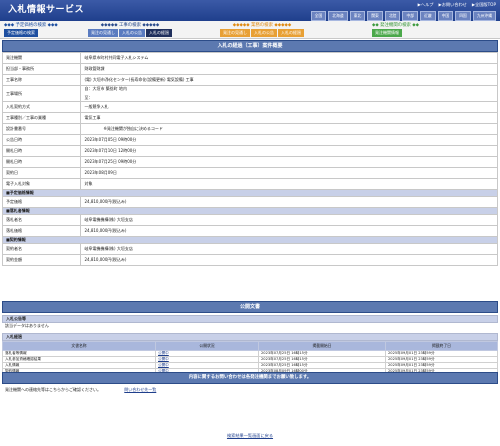  Describe the element at coordinates (250, 307) in the screenshot. I see `section-title: 公開文書` at that location.